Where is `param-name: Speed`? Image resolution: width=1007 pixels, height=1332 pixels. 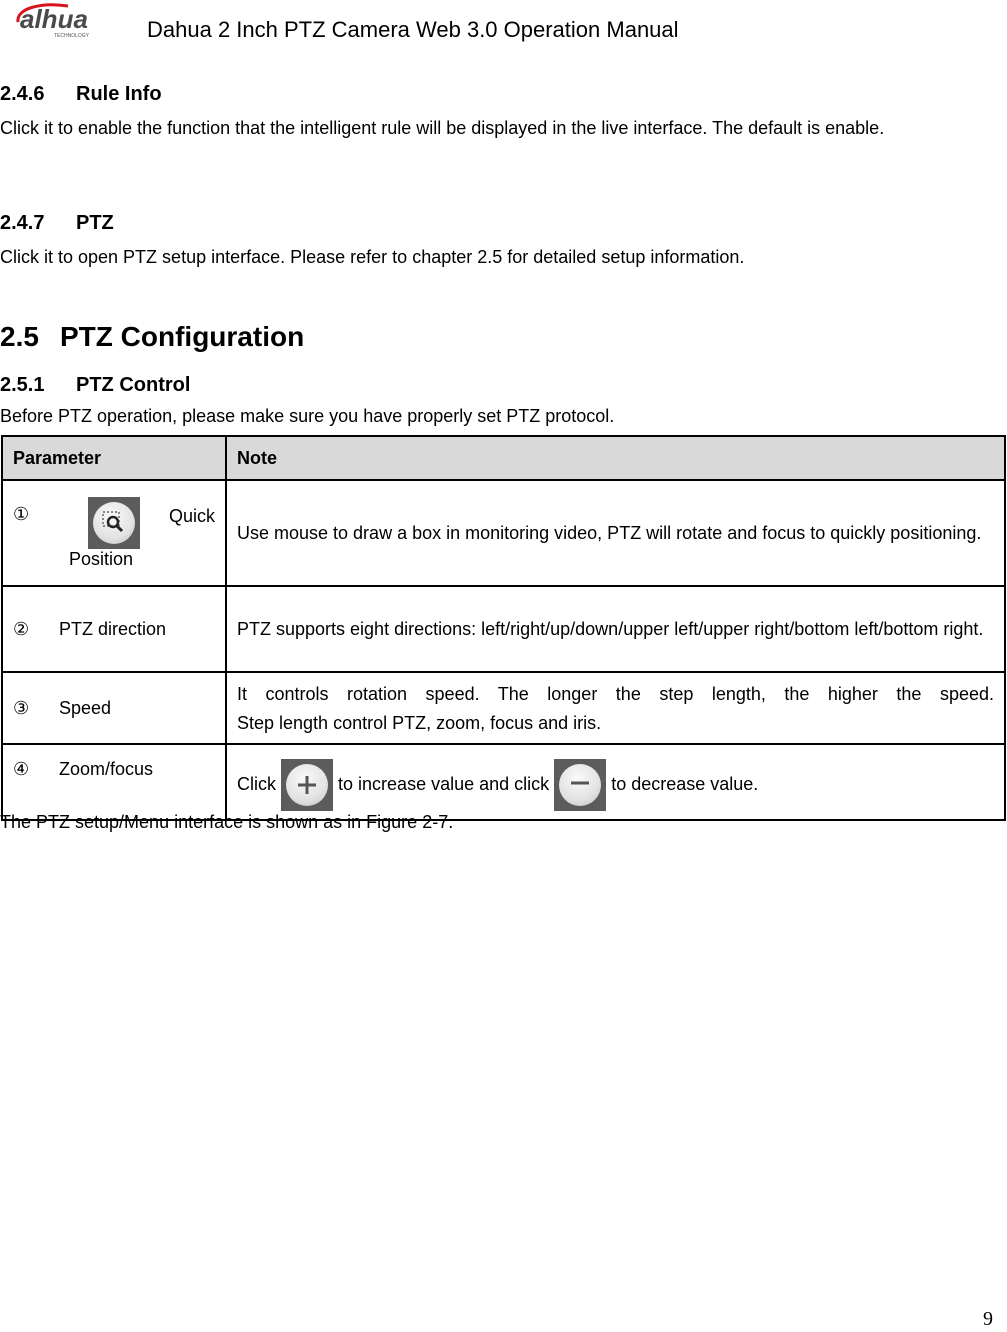
param-name: Speed is located at coordinates (85, 707).